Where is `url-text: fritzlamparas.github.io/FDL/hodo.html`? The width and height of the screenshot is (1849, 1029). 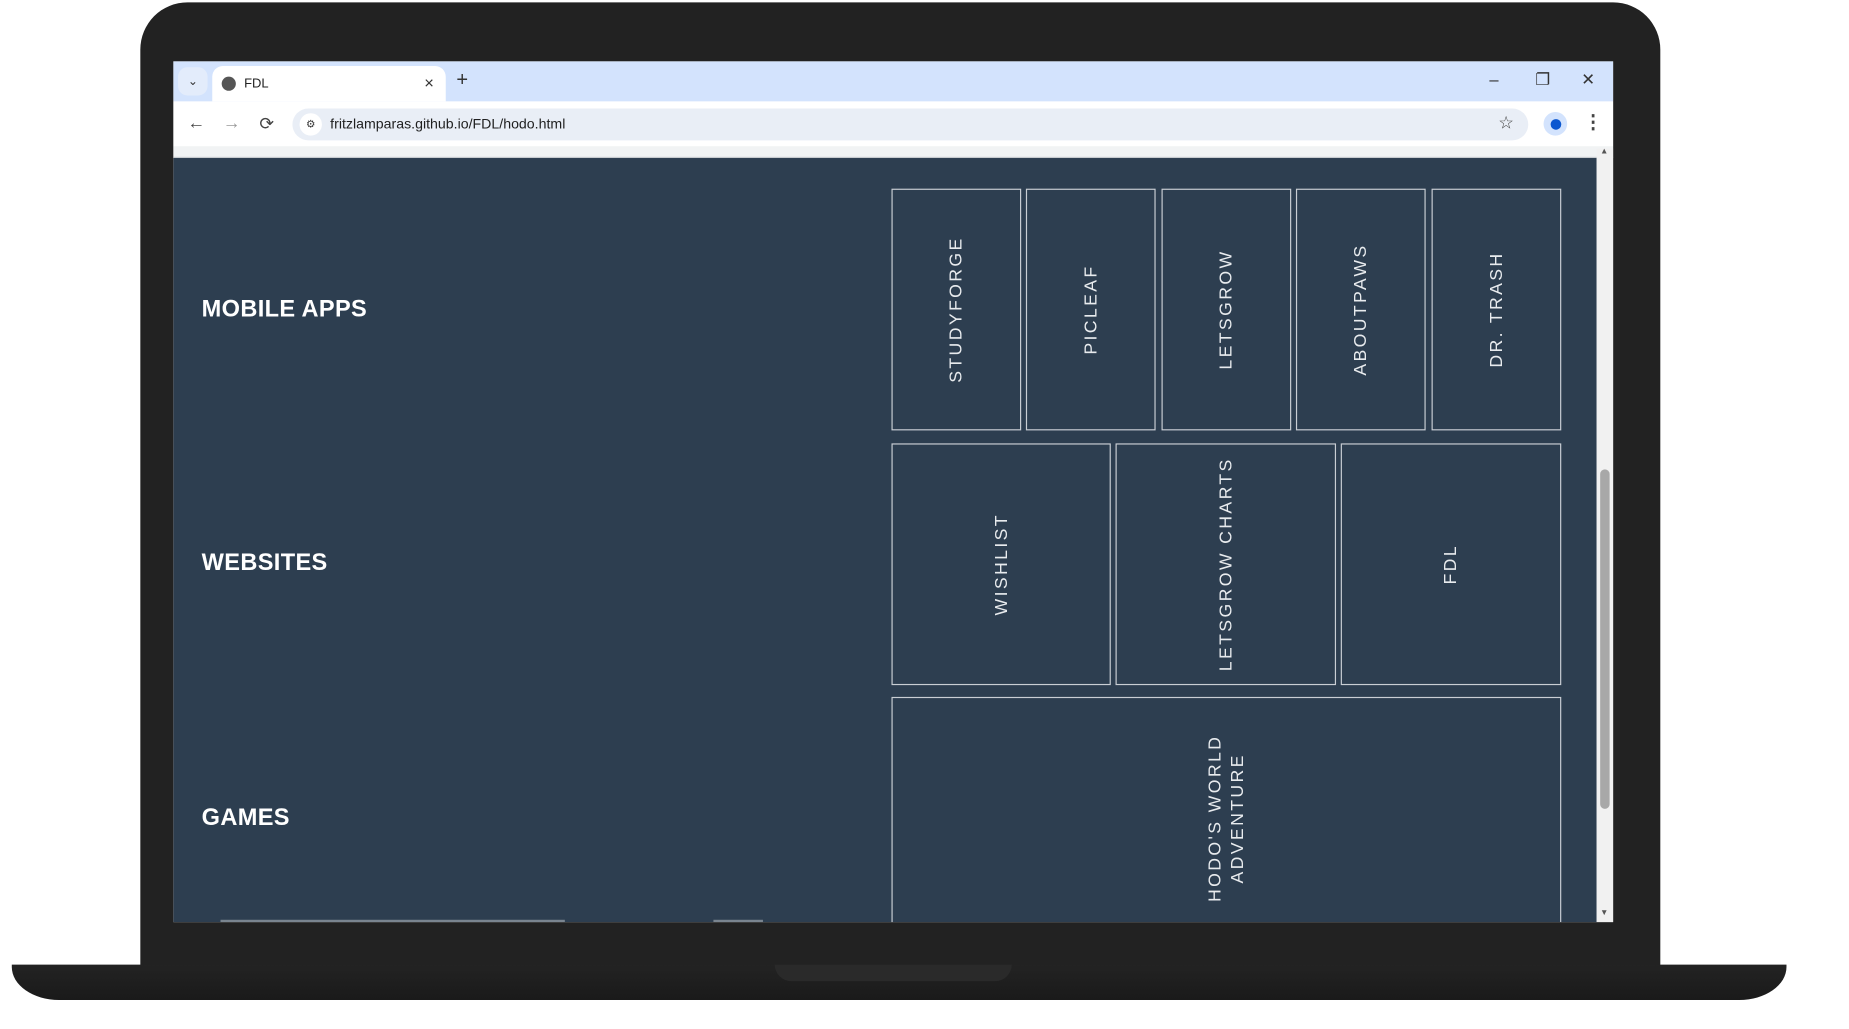
url-text: fritzlamparas.github.io/FDL/hodo.html is located at coordinates (447, 124).